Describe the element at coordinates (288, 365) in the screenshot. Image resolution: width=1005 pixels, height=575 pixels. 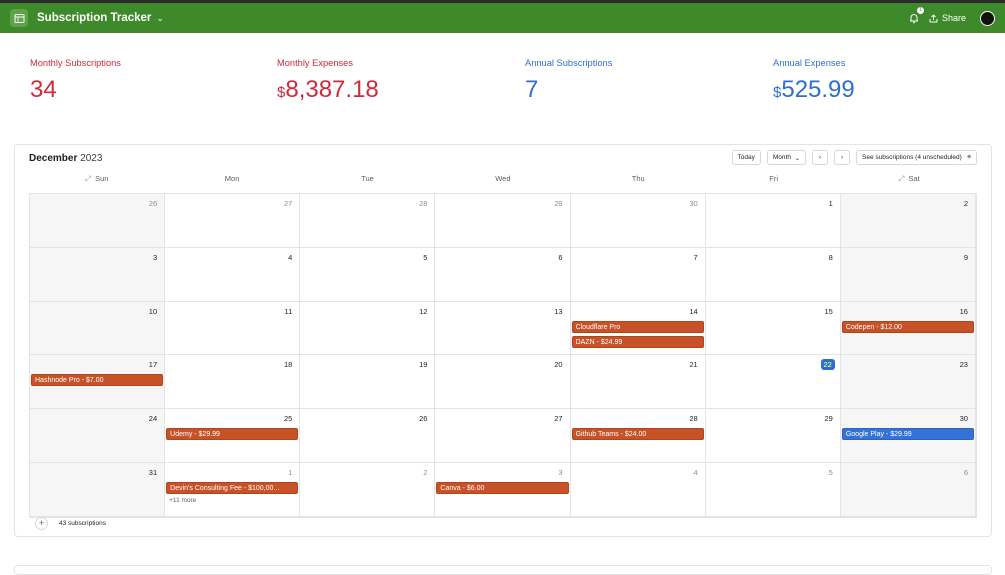
I see `day-number: 18` at that location.